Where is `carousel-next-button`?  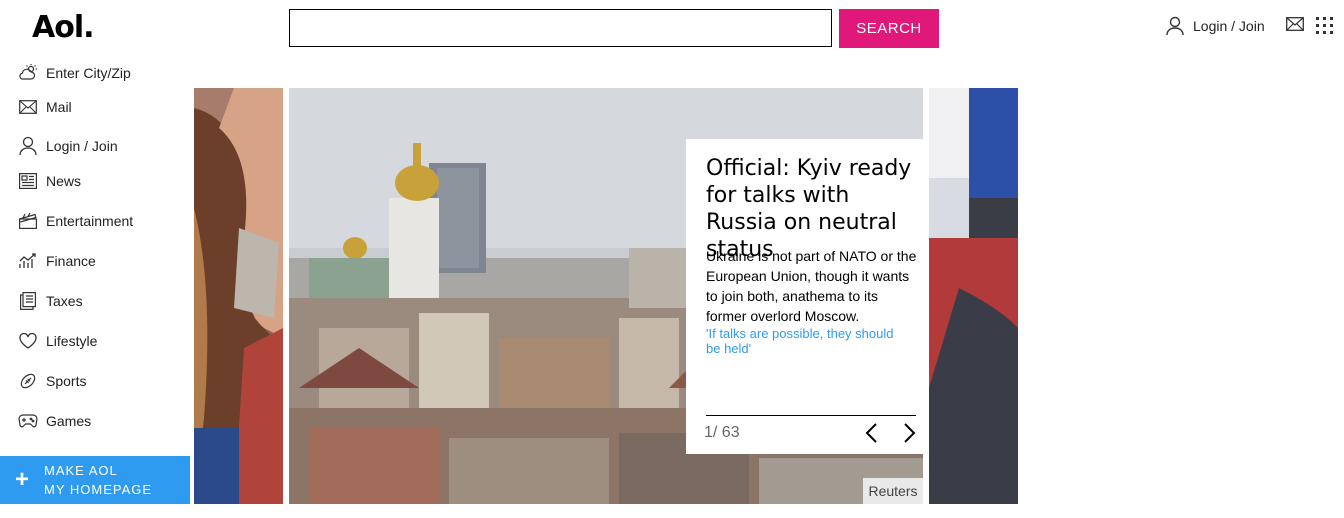
carousel-next-button is located at coordinates (909, 433).